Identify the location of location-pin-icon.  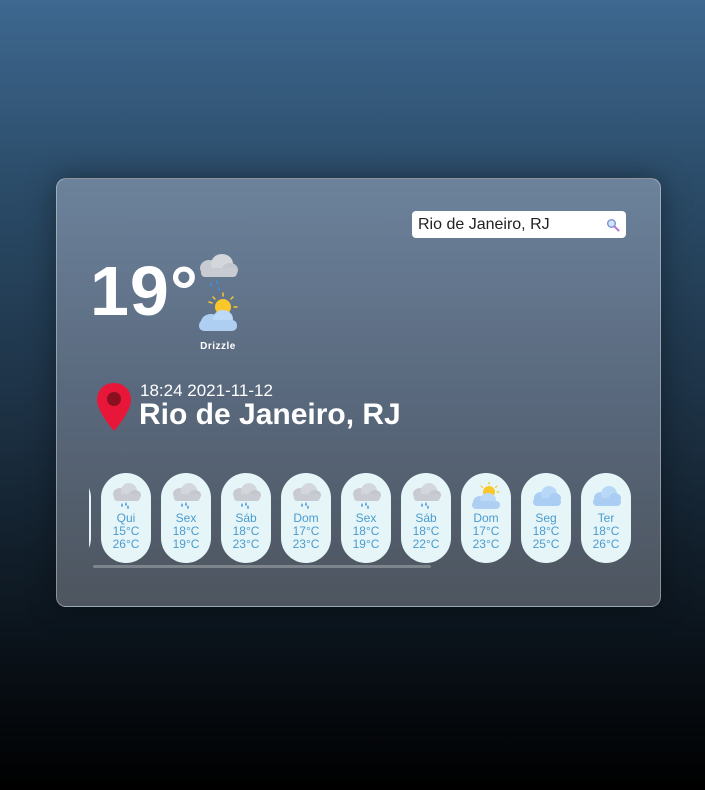
(114, 407).